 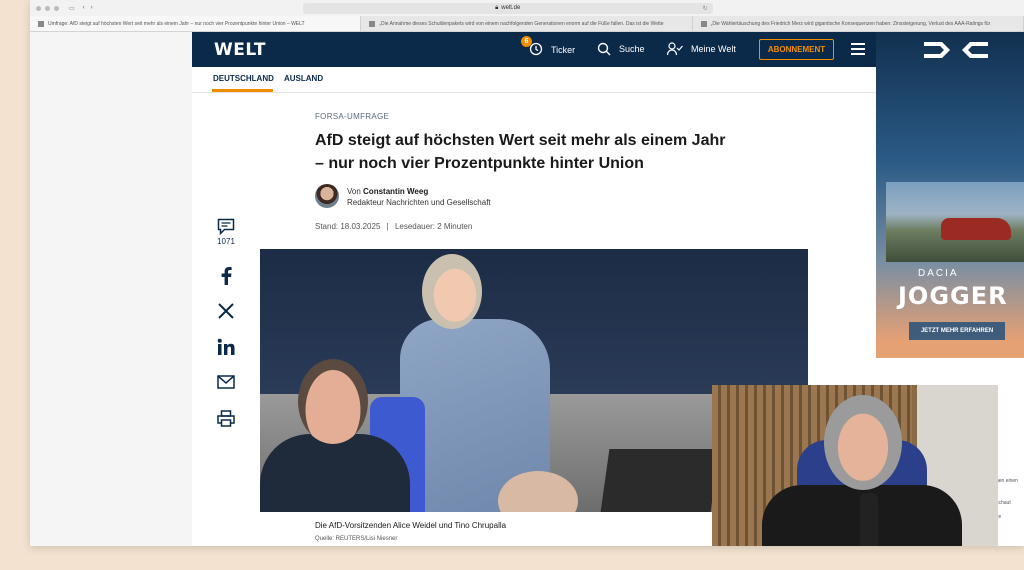 I want to click on ticker-badge: 6, so click(x=526, y=41).